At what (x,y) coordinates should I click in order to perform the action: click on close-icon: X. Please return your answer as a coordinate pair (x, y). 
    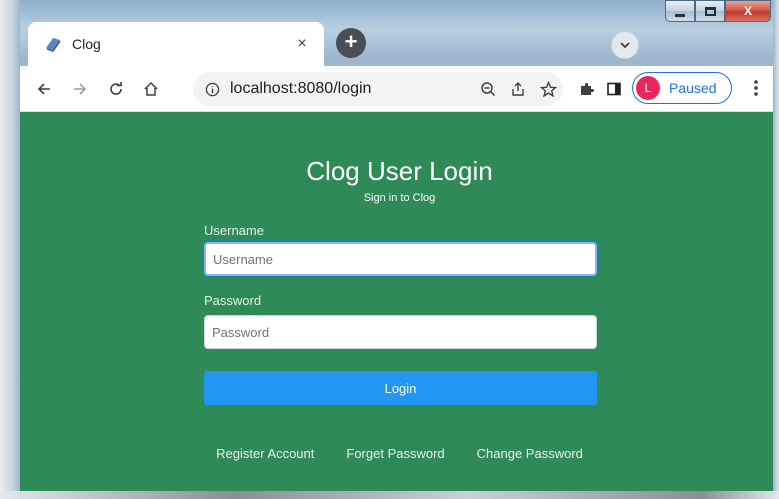
    Looking at the image, I should click on (747, 11).